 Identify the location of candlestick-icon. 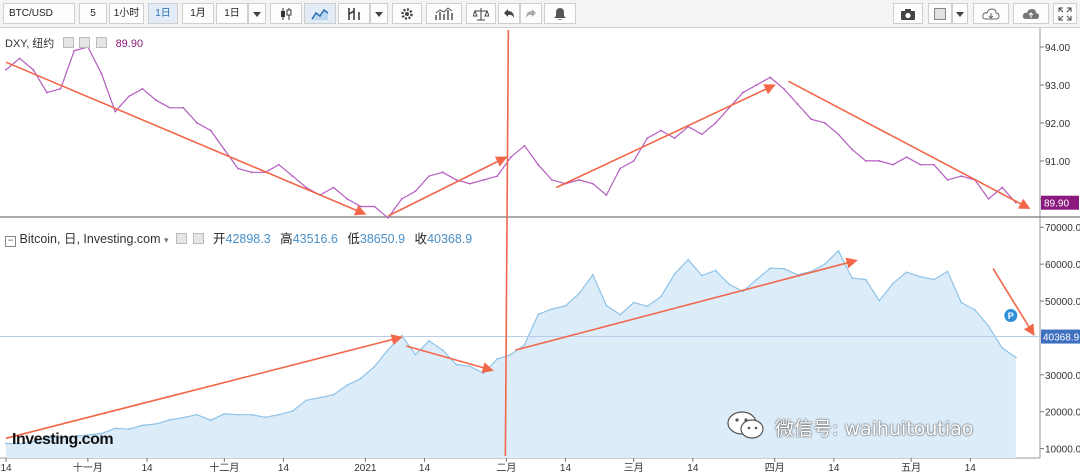
(286, 14).